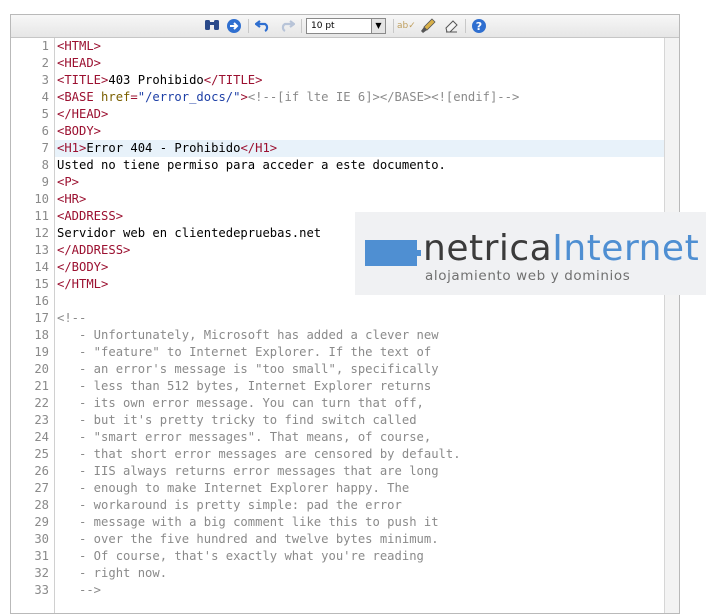 The height and width of the screenshot is (614, 712). What do you see at coordinates (82, 267) in the screenshot?
I see `code-line: </BODY>` at bounding box center [82, 267].